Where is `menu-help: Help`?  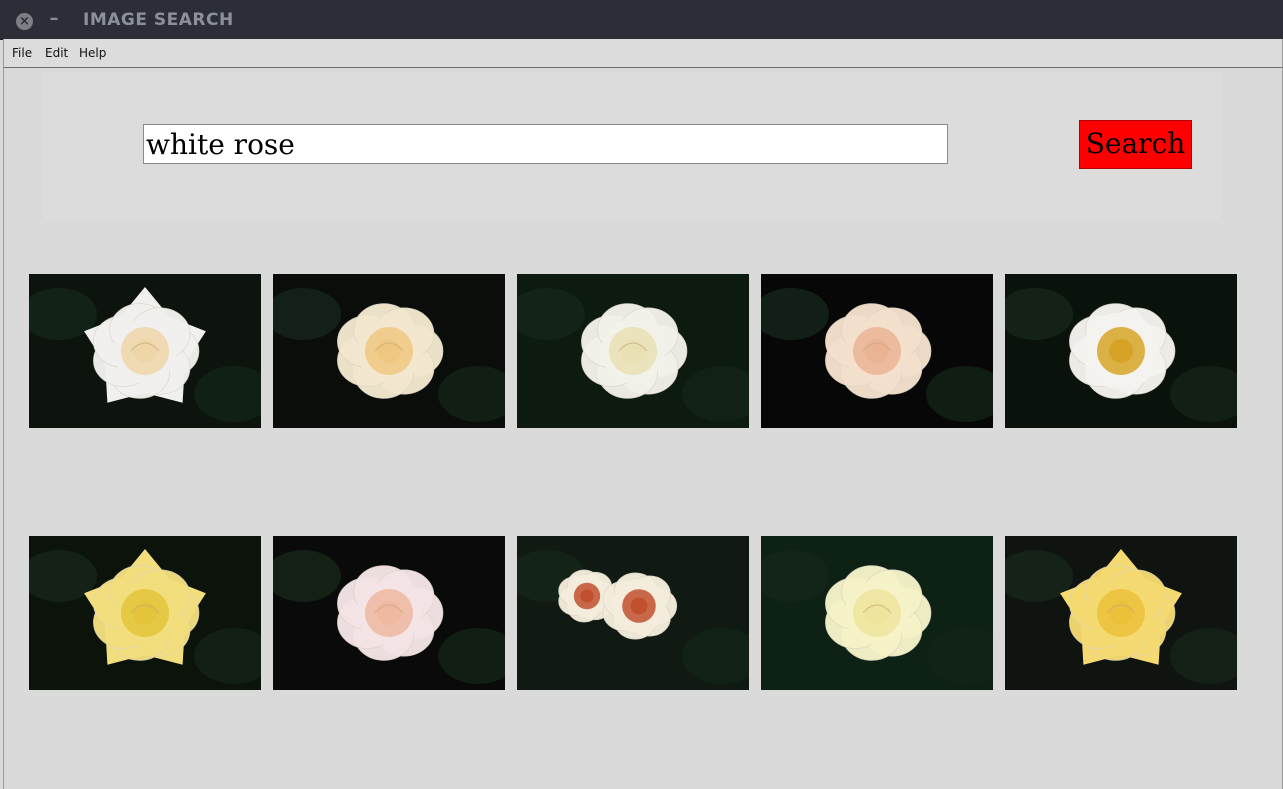 menu-help: Help is located at coordinates (92, 53).